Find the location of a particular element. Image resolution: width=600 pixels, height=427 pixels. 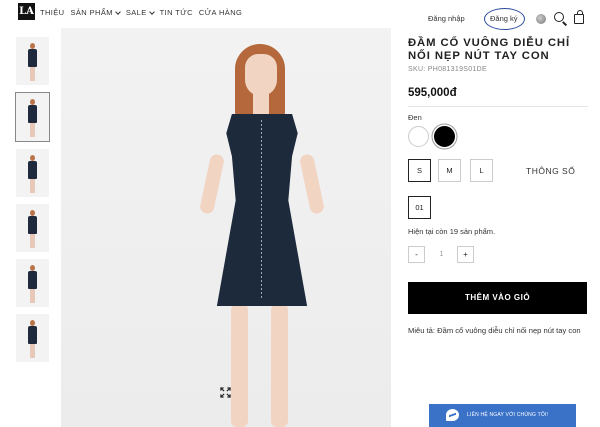

login-link: Đăng nhập is located at coordinates (446, 18).